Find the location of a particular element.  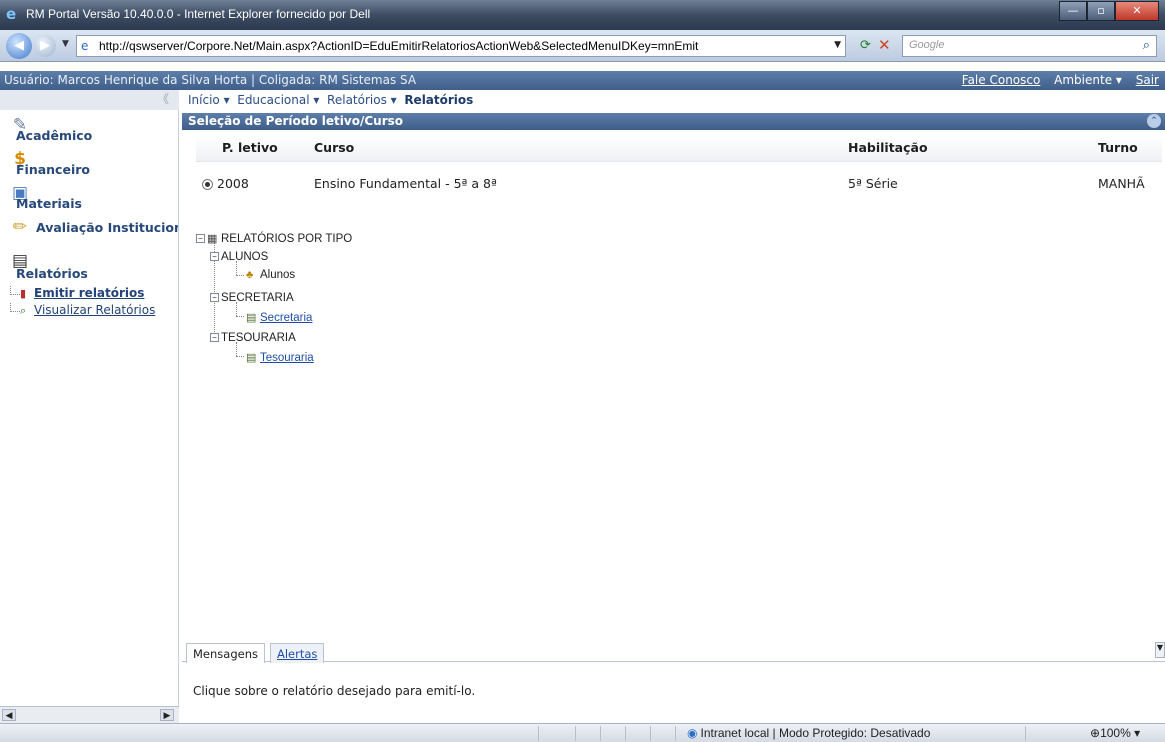

breadcrumb-educacional: Educacional ▾ is located at coordinates (278, 100).